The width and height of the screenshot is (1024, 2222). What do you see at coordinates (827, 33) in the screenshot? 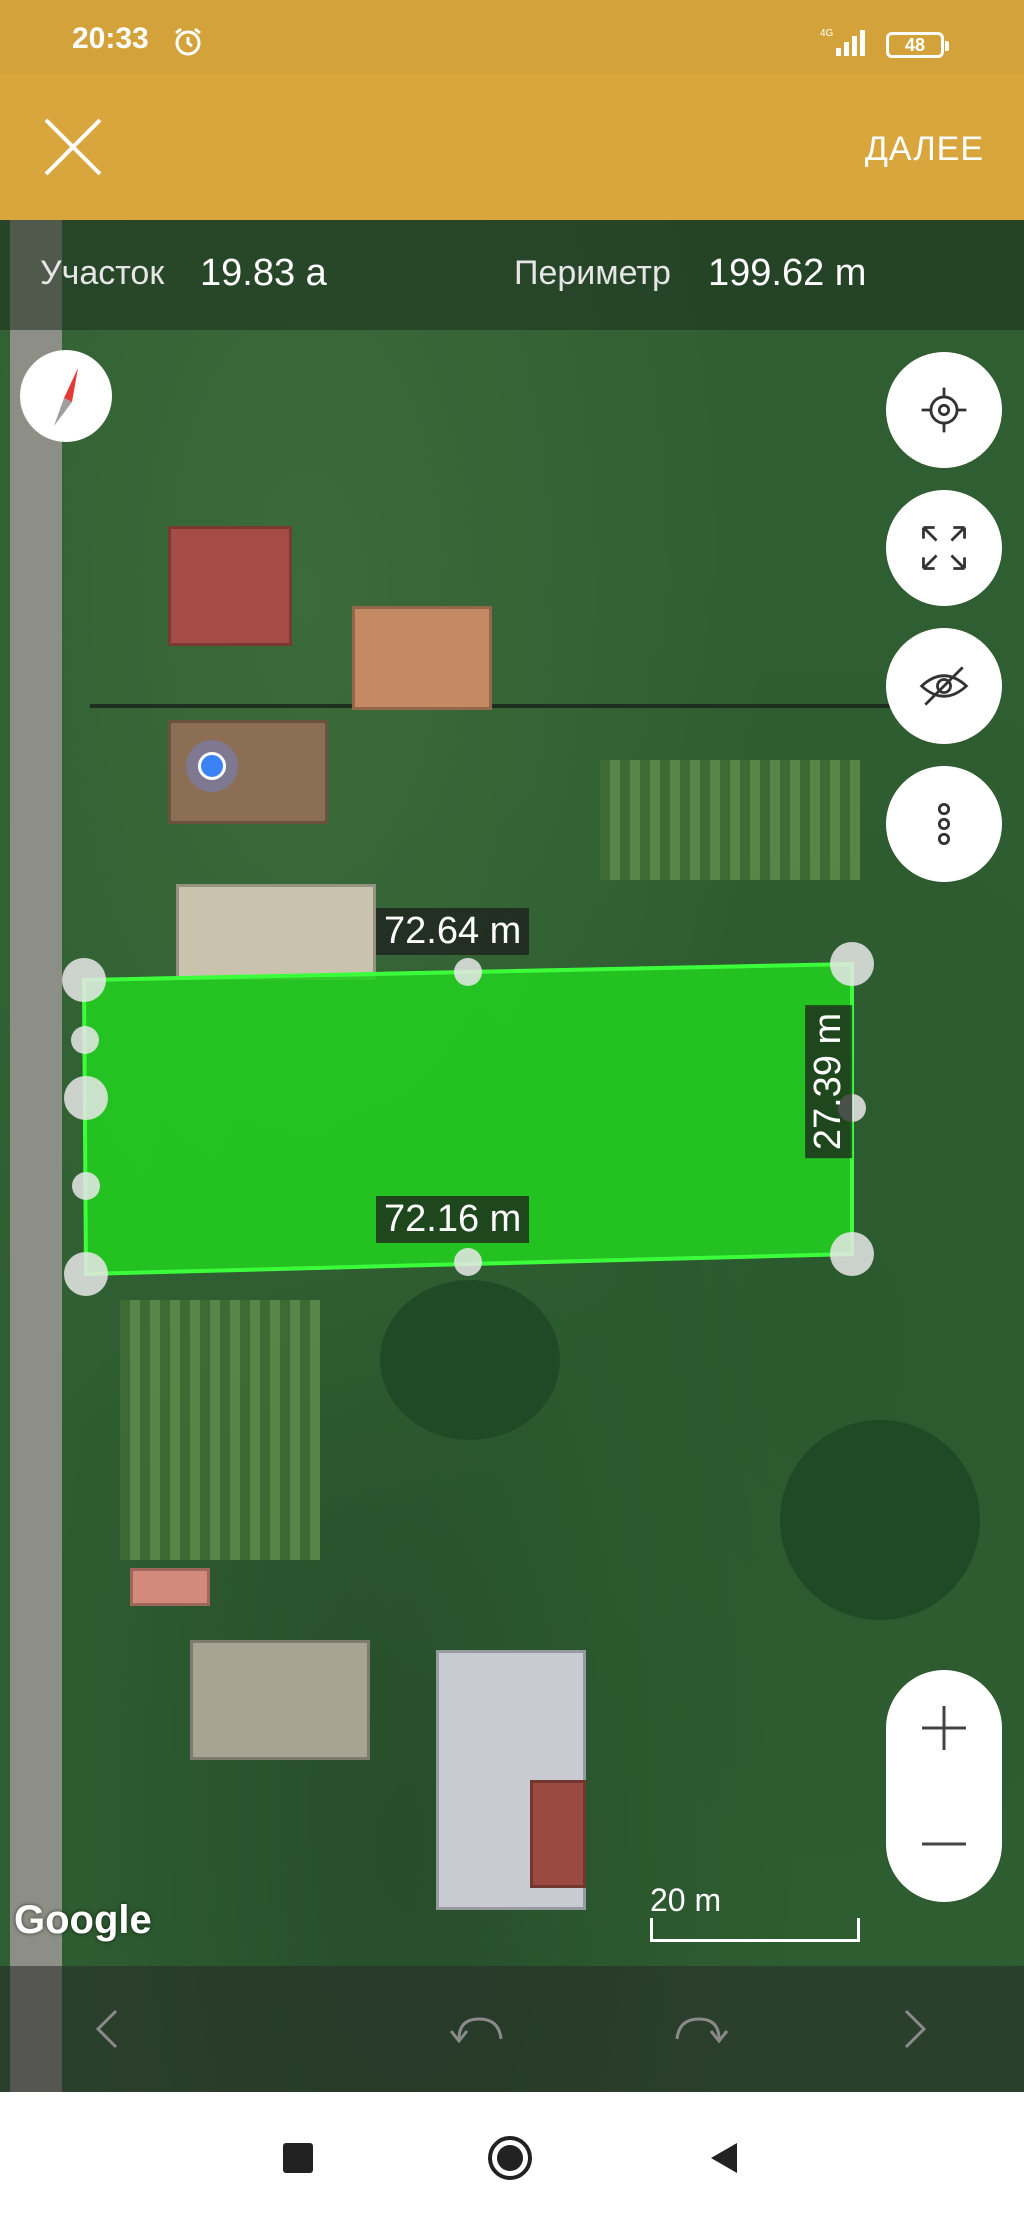
I see `svg-text: 4G` at bounding box center [827, 33].